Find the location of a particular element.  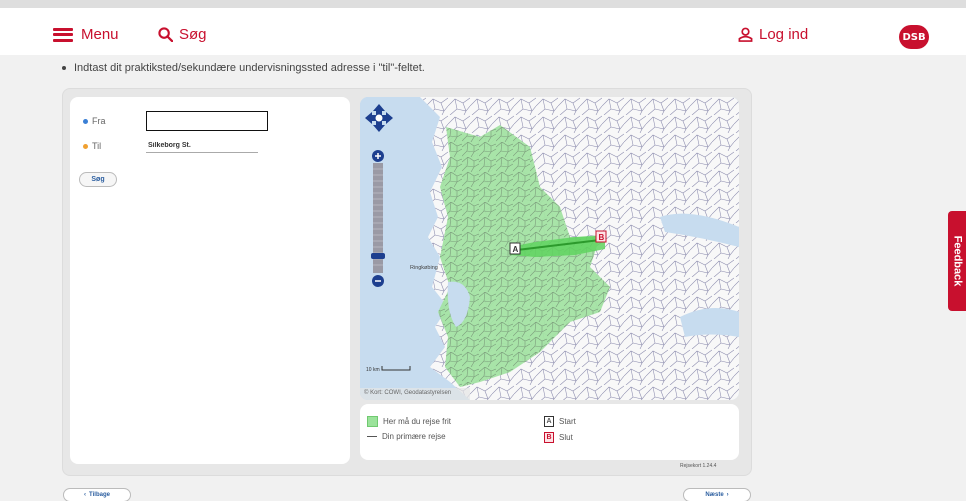

til-dot-icon is located at coordinates (85, 146).